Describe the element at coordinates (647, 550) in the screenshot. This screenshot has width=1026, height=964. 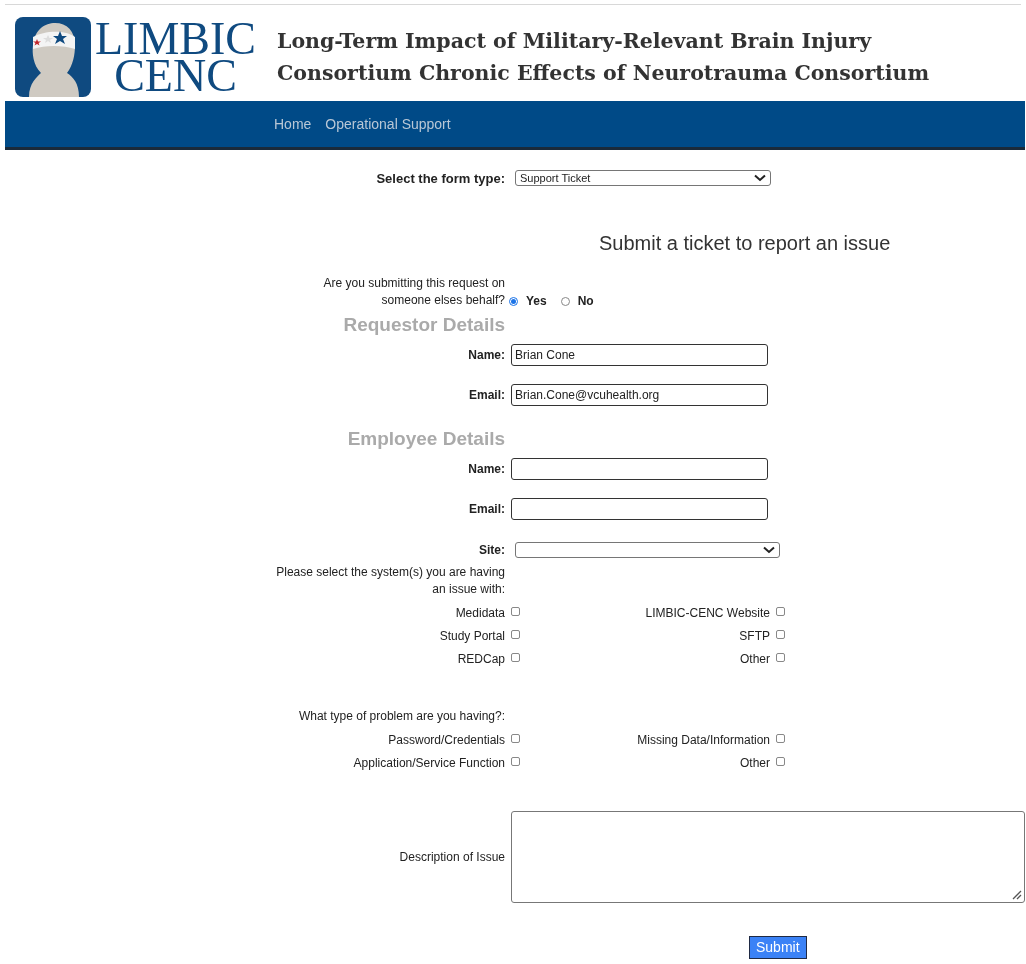
I see `site-select` at that location.